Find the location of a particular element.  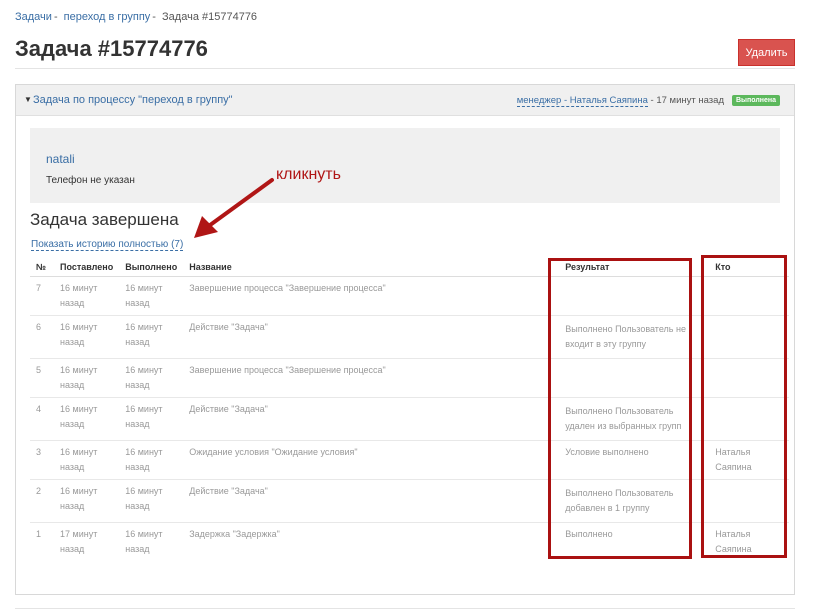

manager-link: менеджер - Наталья Саяпина is located at coordinates (582, 101).